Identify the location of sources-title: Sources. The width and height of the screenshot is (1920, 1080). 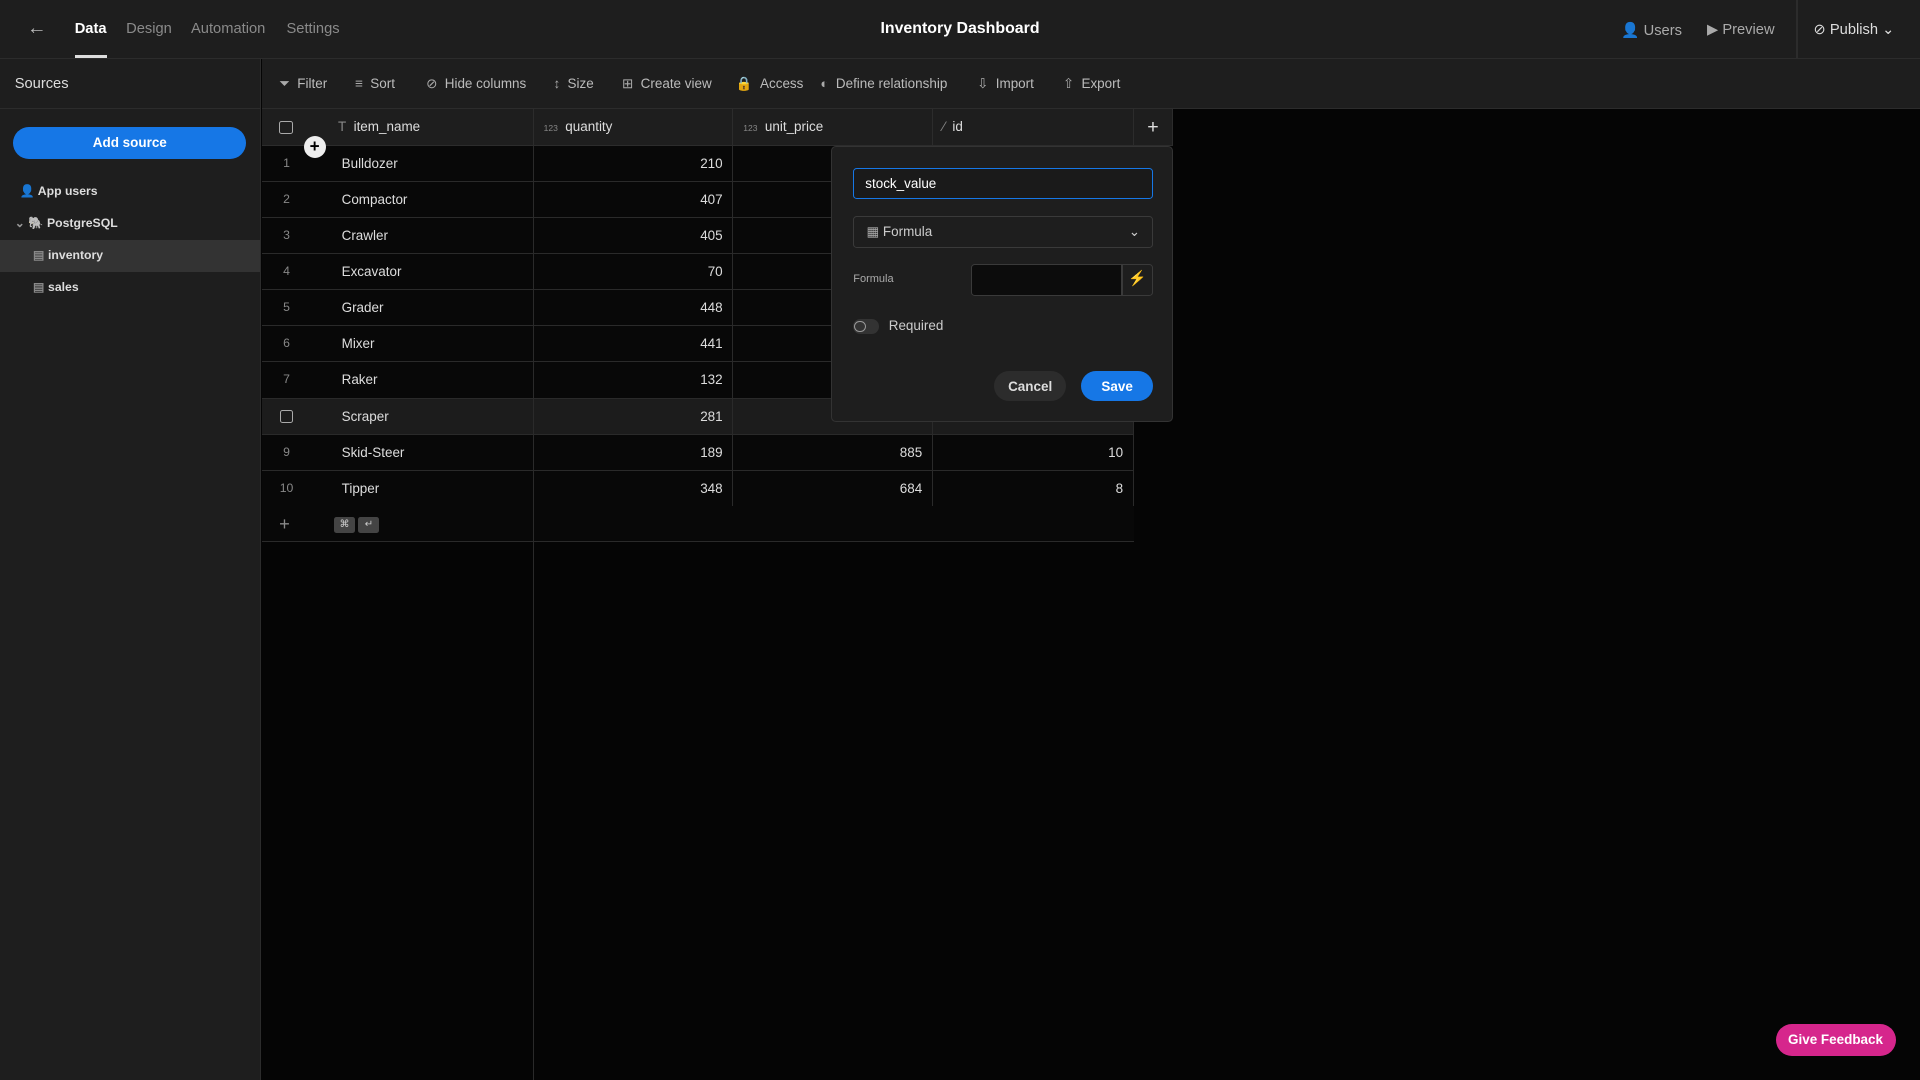
(41, 83).